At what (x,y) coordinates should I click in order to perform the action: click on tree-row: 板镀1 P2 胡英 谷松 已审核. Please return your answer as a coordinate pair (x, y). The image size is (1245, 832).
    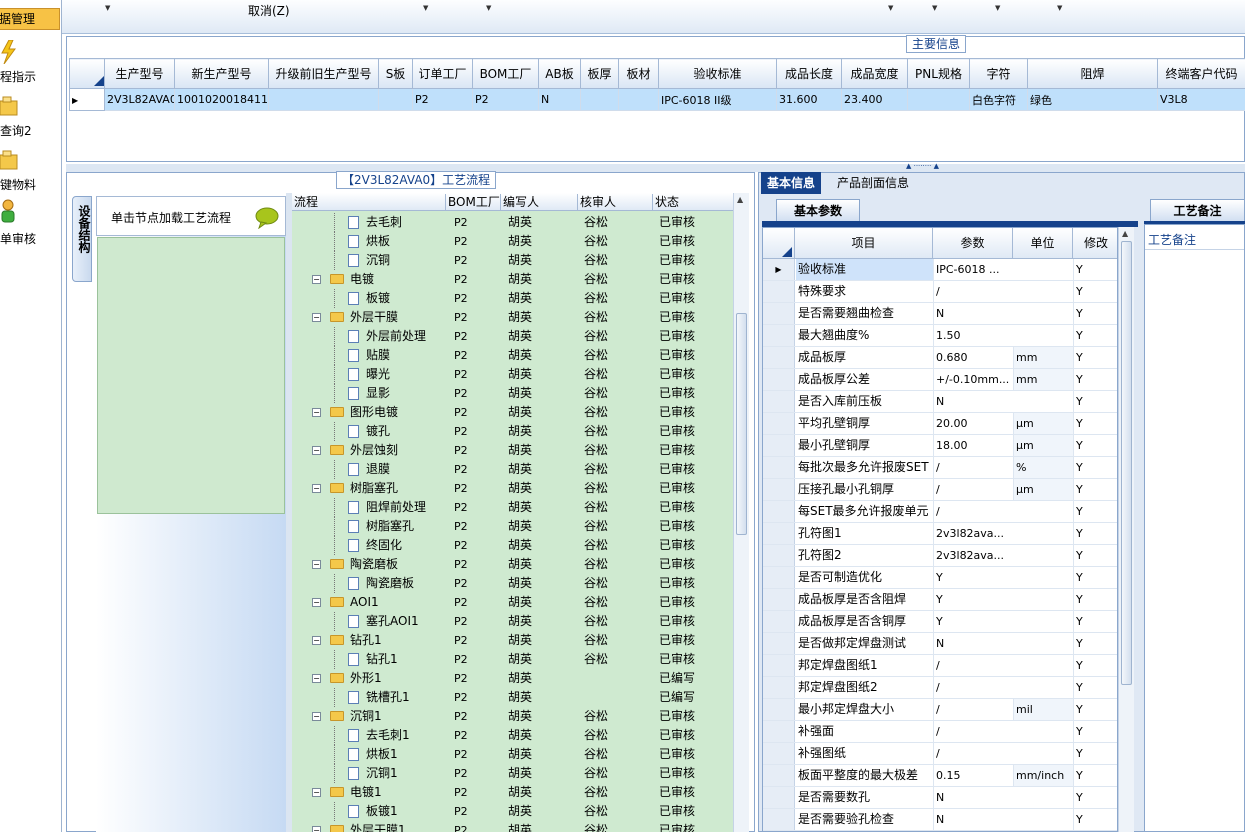
    Looking at the image, I should click on (512, 811).